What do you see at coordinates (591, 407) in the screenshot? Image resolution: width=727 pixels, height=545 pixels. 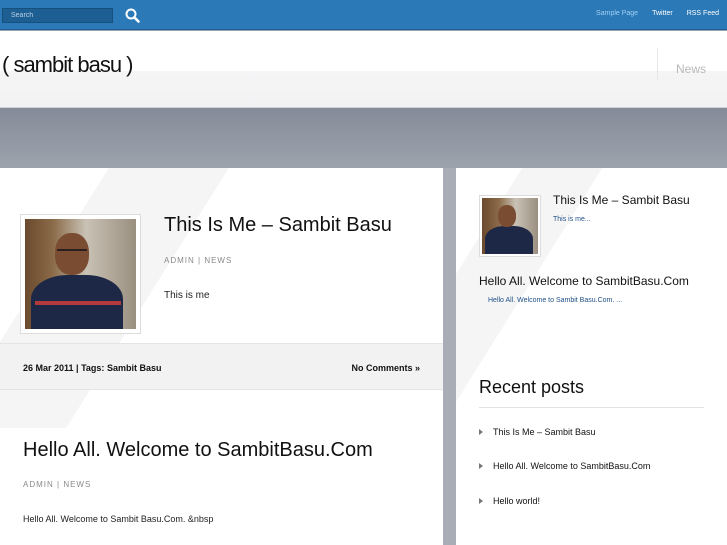 I see `divider` at bounding box center [591, 407].